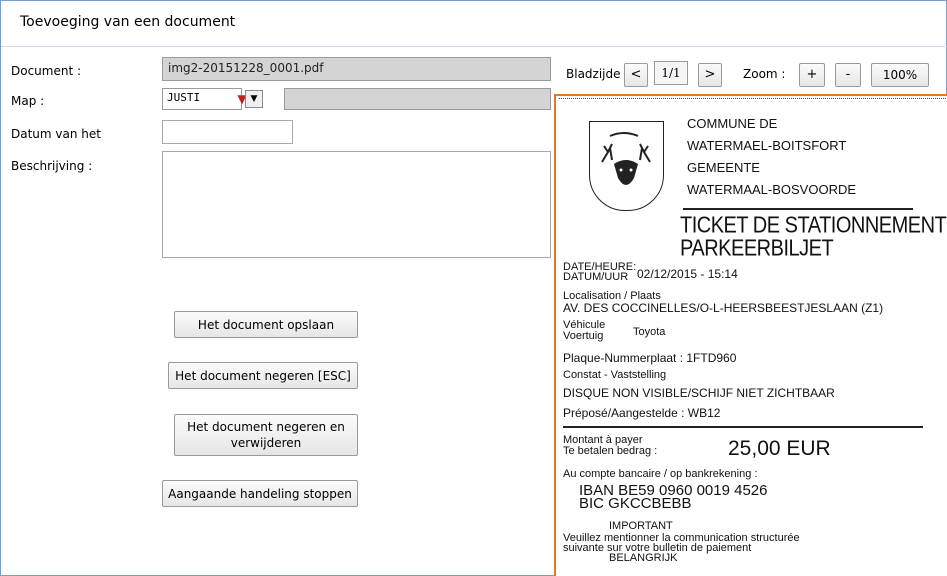  What do you see at coordinates (643, 558) in the screenshot?
I see `belangrijk-label: BELANGRIJK` at bounding box center [643, 558].